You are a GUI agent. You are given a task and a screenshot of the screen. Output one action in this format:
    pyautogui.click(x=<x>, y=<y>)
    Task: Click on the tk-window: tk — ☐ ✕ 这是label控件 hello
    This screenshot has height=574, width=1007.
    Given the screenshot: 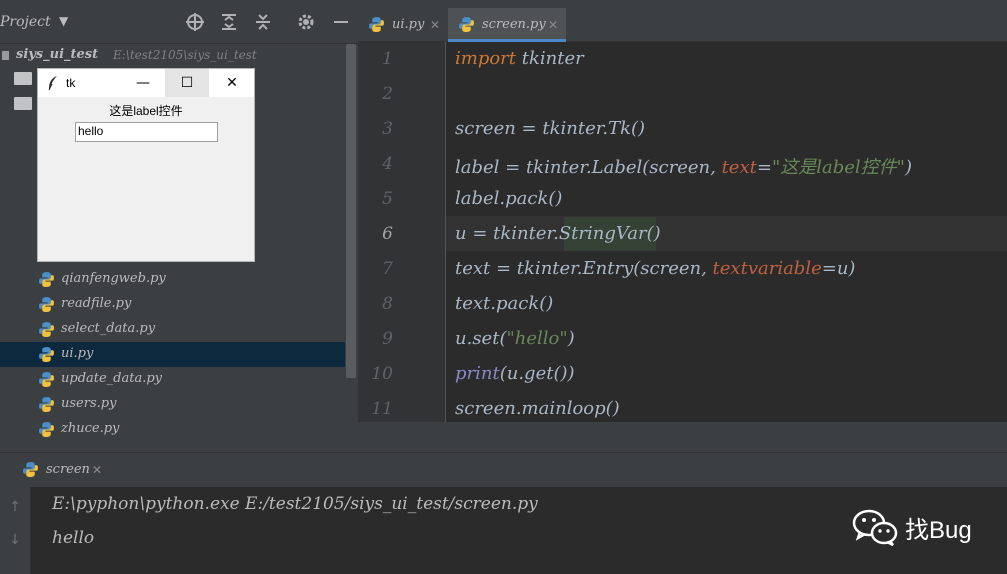 What is the action you would take?
    pyautogui.click(x=146, y=165)
    